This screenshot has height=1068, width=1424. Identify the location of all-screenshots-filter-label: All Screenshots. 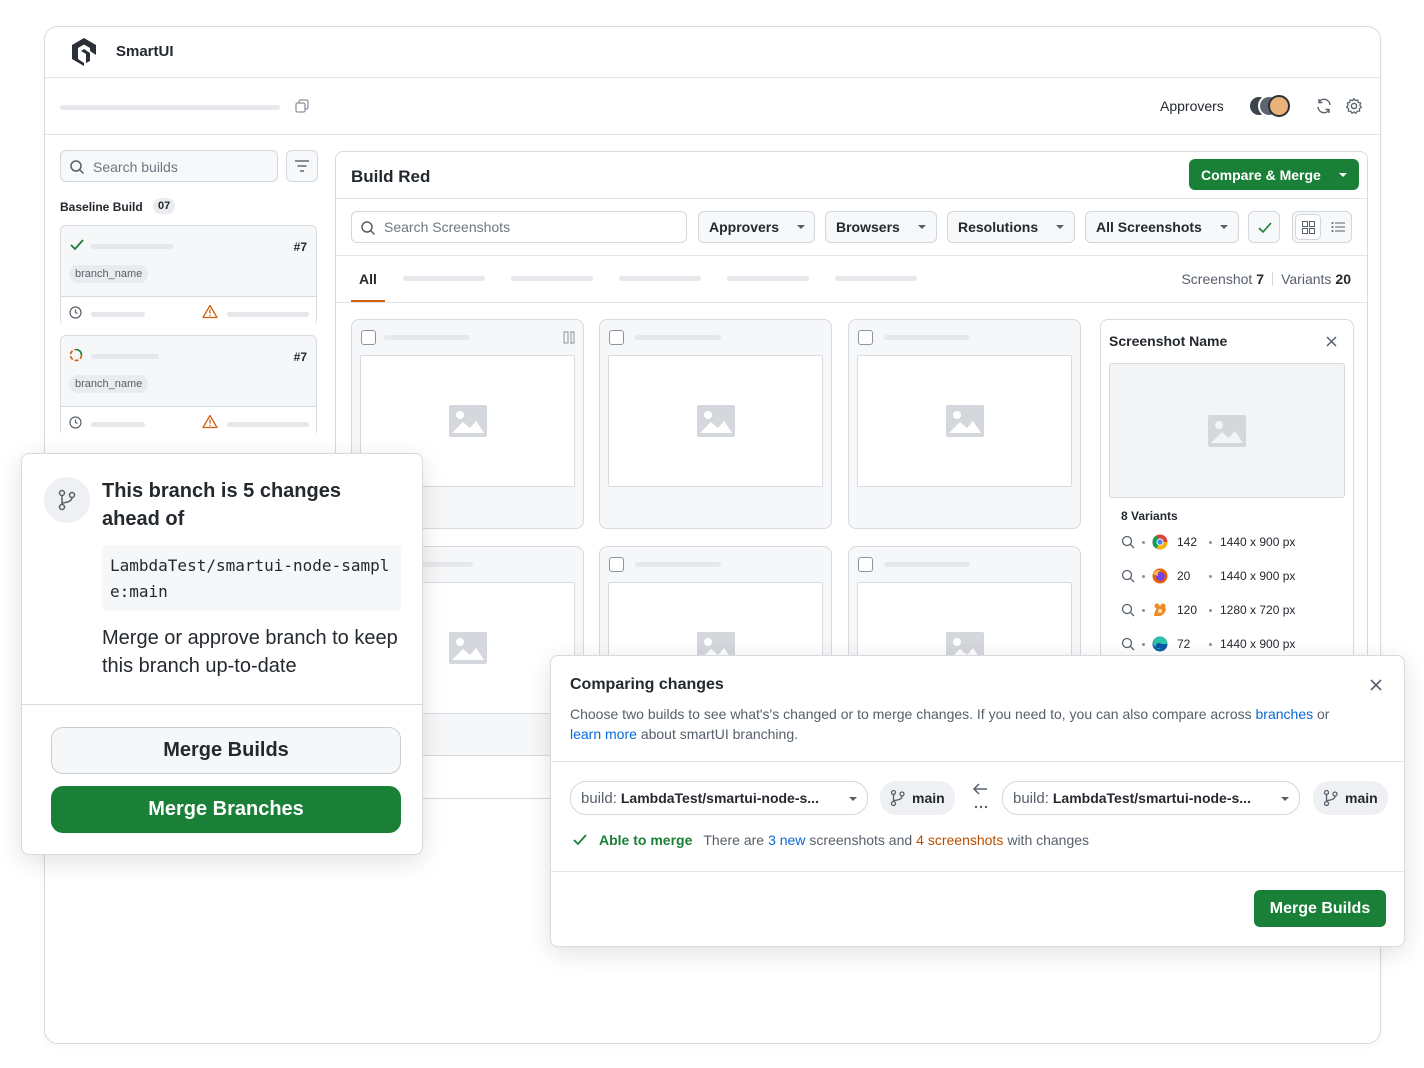
(1149, 227).